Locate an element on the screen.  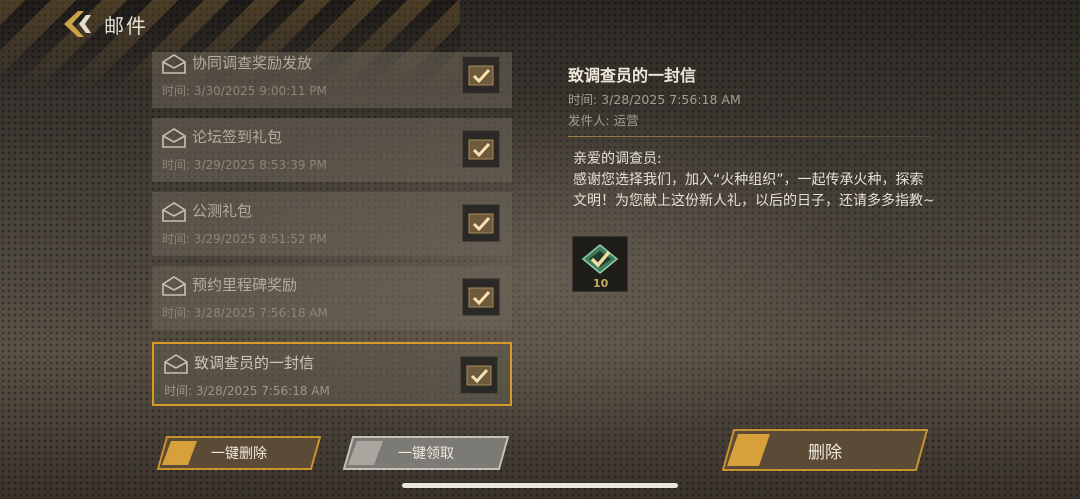
delete-all-button: 一键删除 is located at coordinates (239, 453).